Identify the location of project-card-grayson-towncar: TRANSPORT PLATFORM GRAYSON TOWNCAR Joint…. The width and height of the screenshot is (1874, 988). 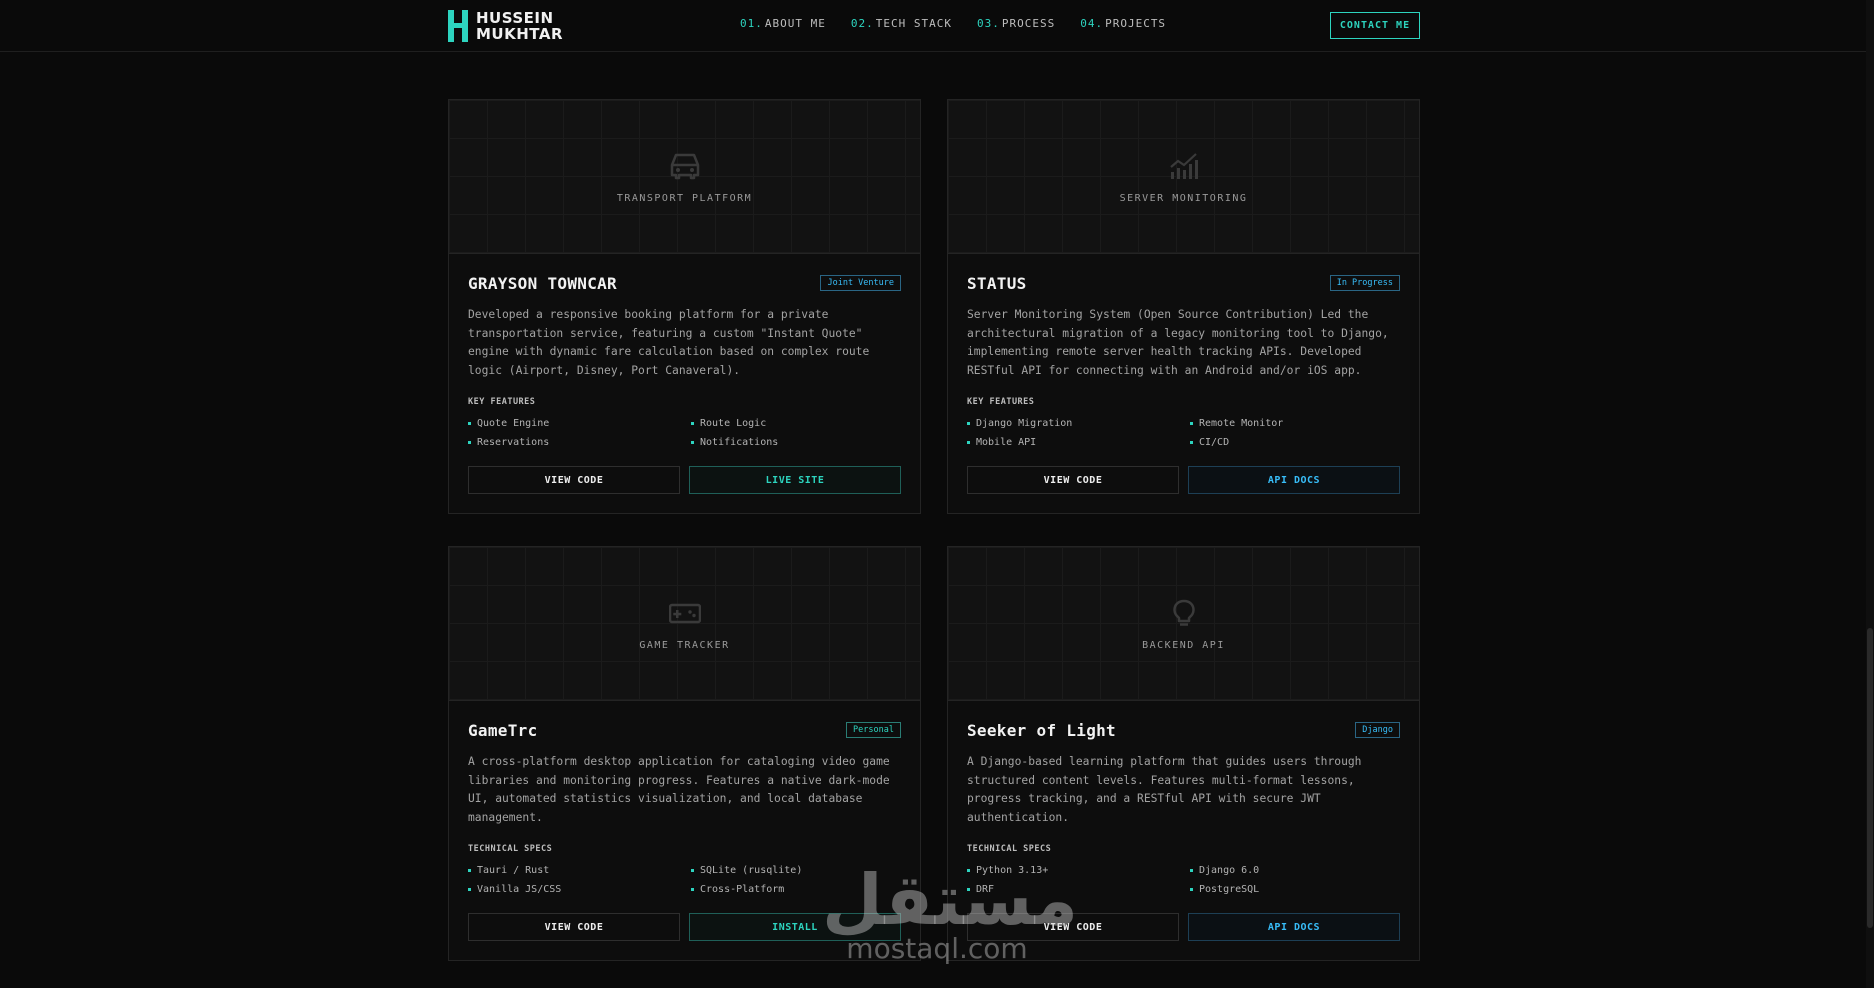
(684, 306).